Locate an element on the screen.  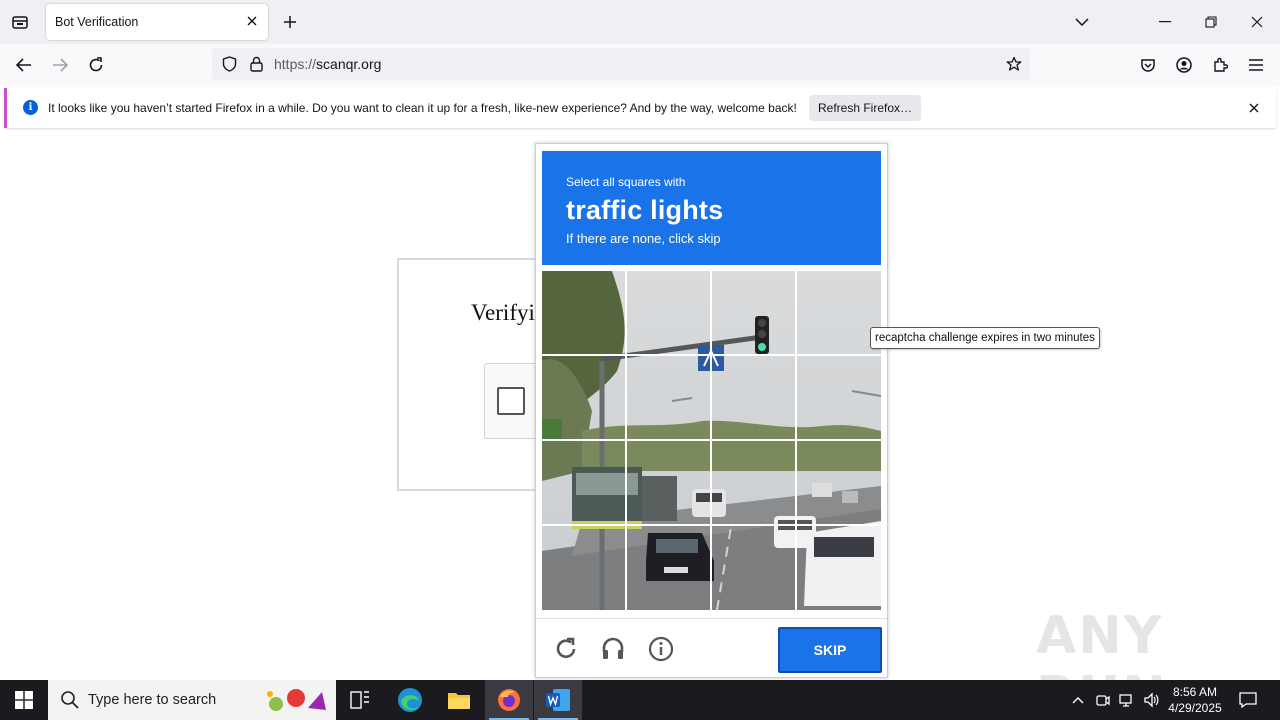
account-icon is located at coordinates (1184, 65).